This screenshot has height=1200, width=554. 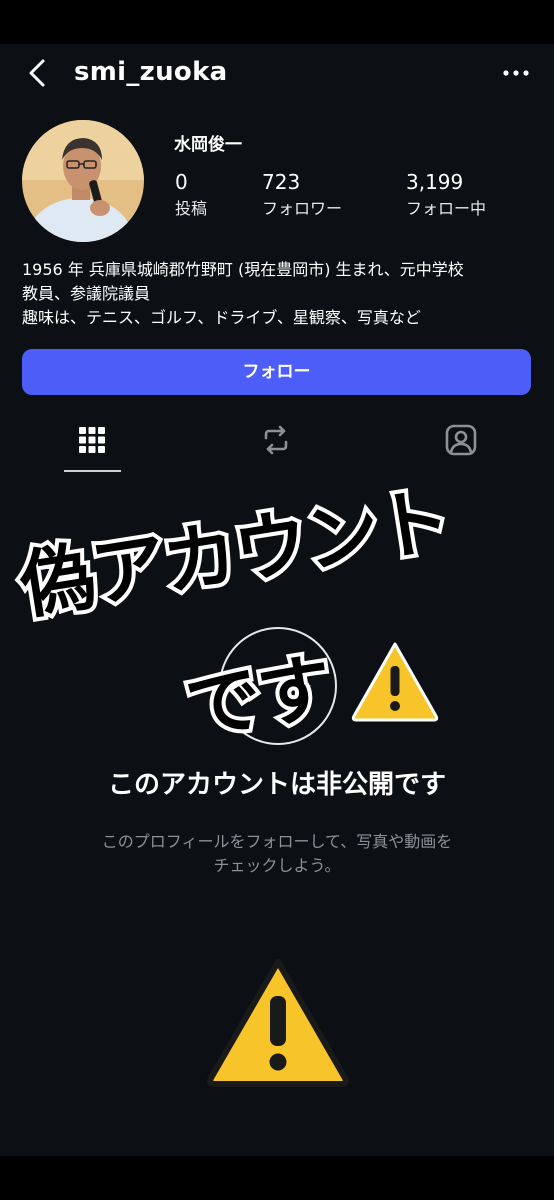 I want to click on display-name: 水岡俊一, so click(x=208, y=145).